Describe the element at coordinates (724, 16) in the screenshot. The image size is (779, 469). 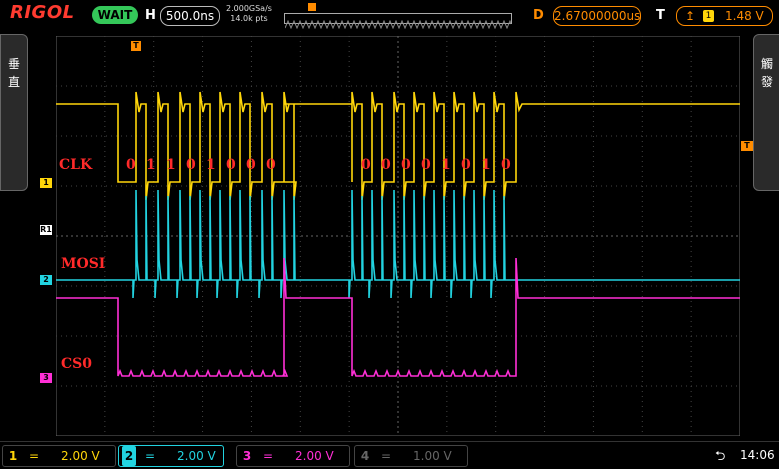
I see `trigger-settings: ↥ 1 1.48 V` at that location.